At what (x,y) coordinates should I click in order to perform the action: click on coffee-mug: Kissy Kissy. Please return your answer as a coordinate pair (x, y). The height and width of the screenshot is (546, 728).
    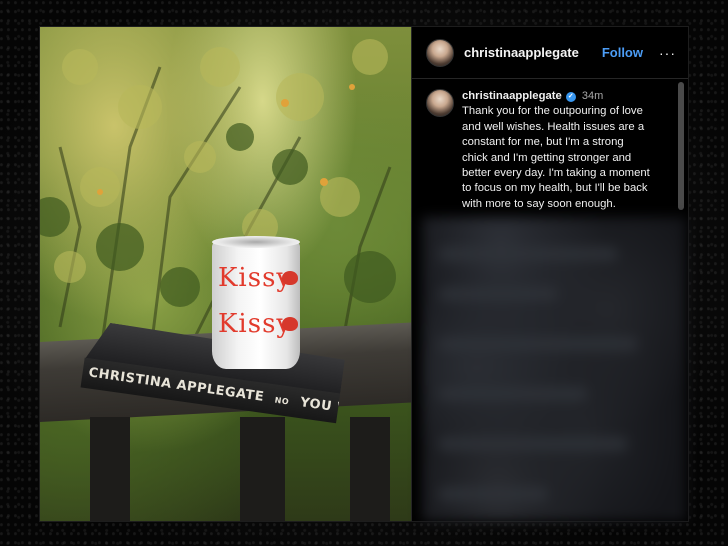
    Looking at the image, I should click on (256, 302).